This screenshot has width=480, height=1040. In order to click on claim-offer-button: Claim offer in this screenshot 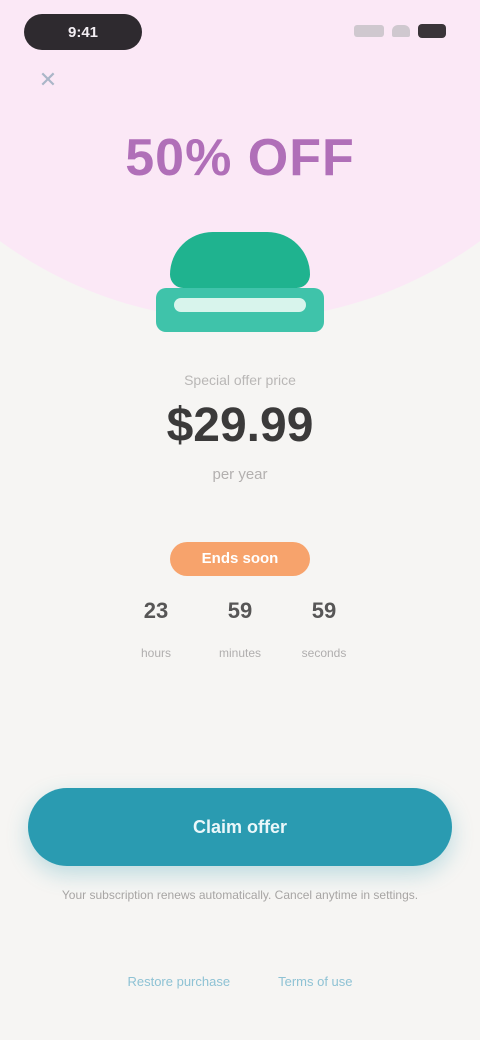, I will do `click(240, 827)`.